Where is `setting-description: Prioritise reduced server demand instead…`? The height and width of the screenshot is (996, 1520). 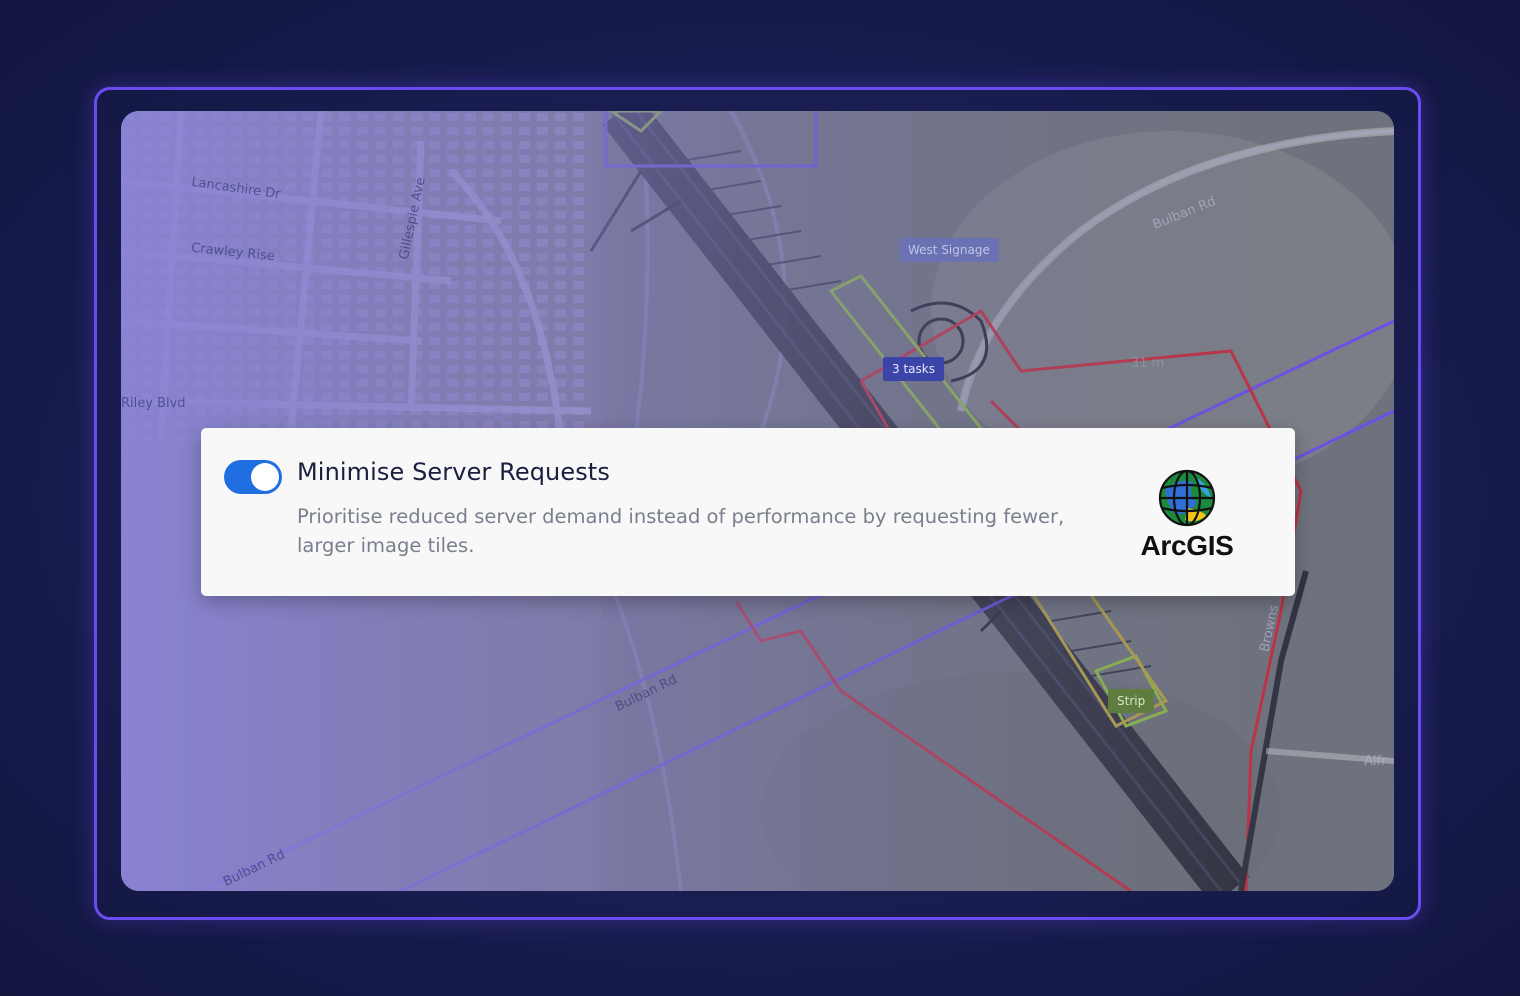
setting-description: Prioritise reduced server demand instead… is located at coordinates (681, 531).